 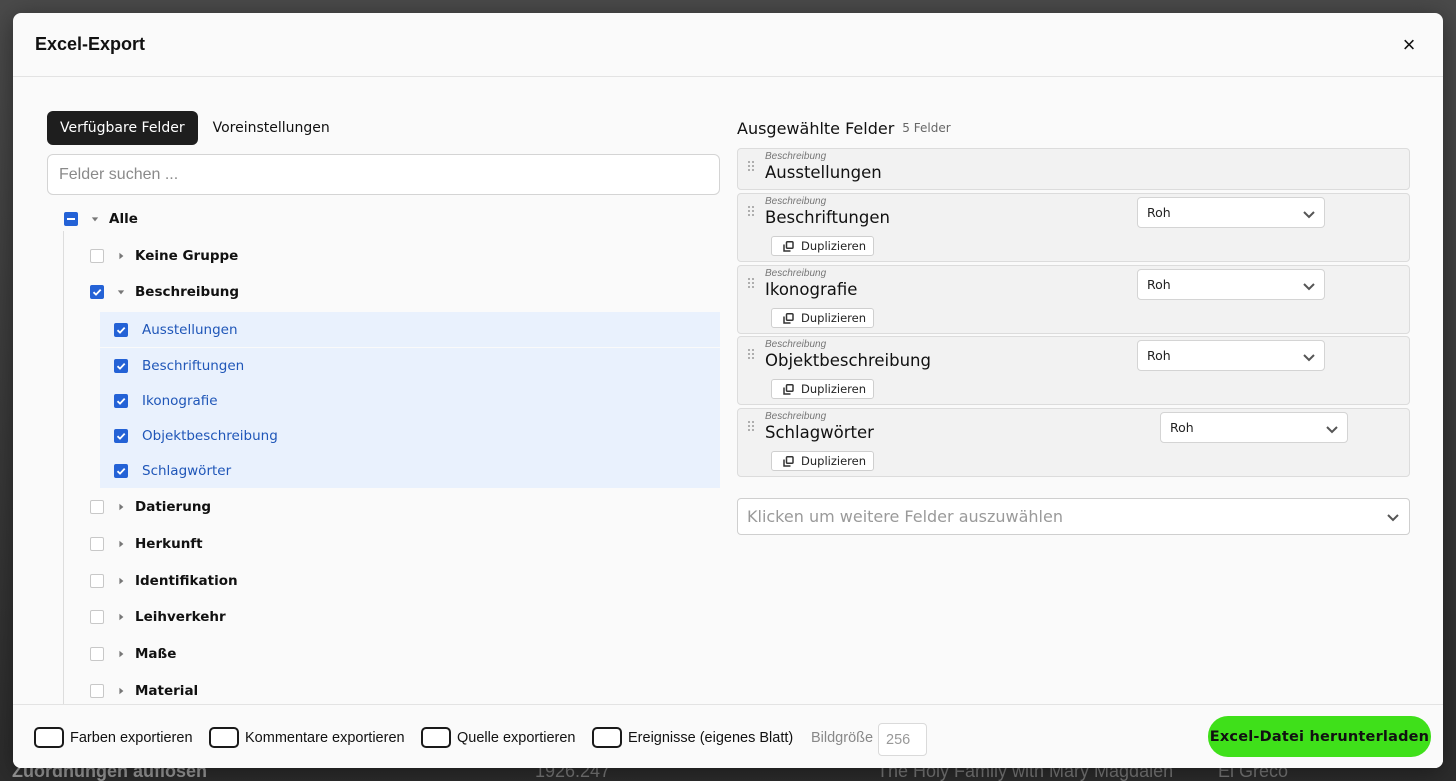 What do you see at coordinates (842, 738) in the screenshot?
I see `image-size-label: Bildgröße` at bounding box center [842, 738].